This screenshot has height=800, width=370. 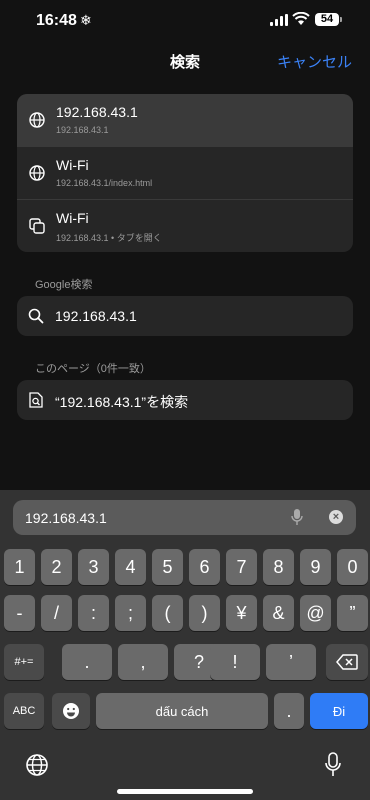 I want to click on key: ¥, so click(x=241, y=613).